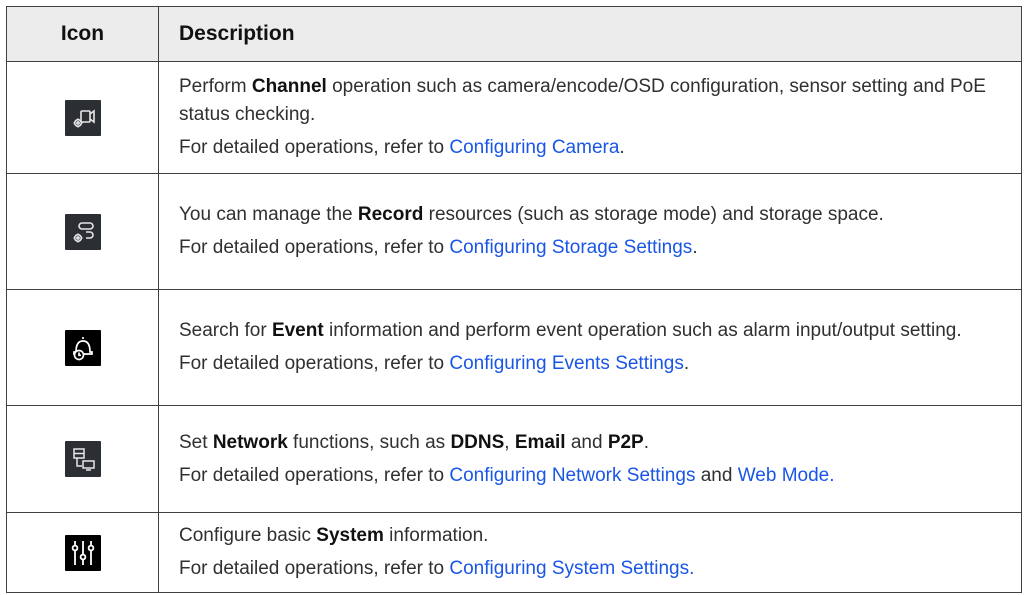 The image size is (1026, 595). What do you see at coordinates (786, 475) in the screenshot?
I see `link-web-mode: Web Mode.` at bounding box center [786, 475].